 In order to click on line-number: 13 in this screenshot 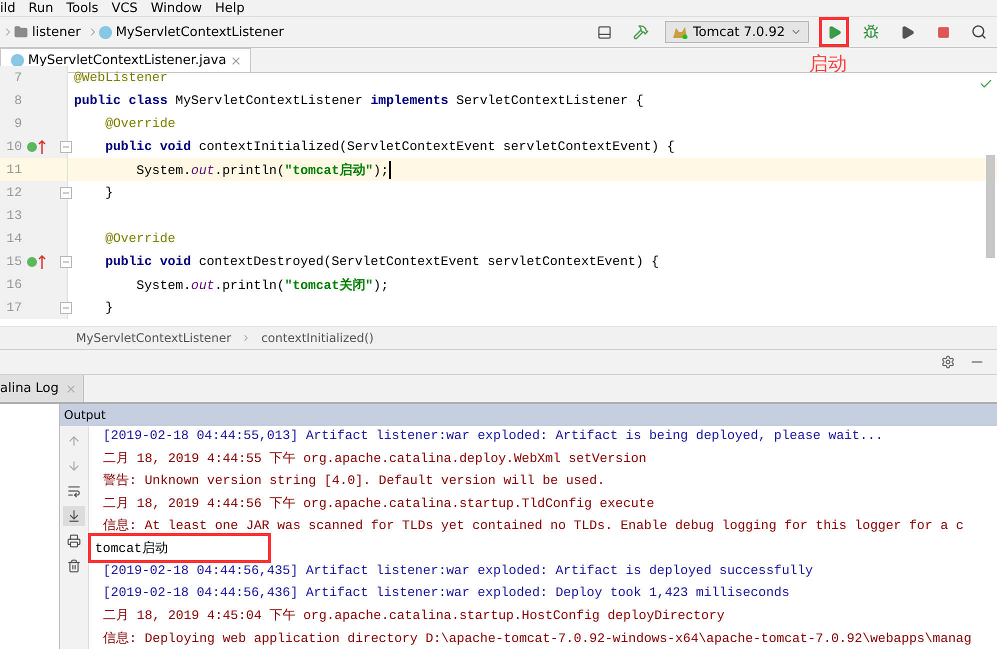, I will do `click(13, 215)`.